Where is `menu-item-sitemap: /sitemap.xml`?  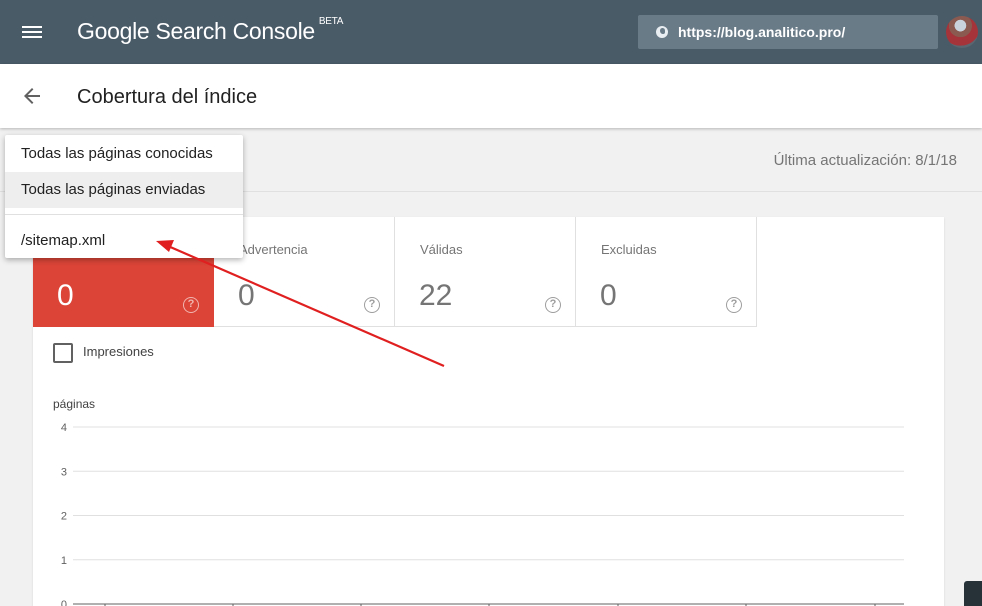 menu-item-sitemap: /sitemap.xml is located at coordinates (124, 241).